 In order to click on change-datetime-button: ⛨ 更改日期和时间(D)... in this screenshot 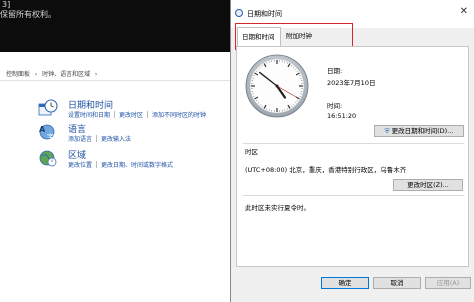, I will do `click(419, 131)`.